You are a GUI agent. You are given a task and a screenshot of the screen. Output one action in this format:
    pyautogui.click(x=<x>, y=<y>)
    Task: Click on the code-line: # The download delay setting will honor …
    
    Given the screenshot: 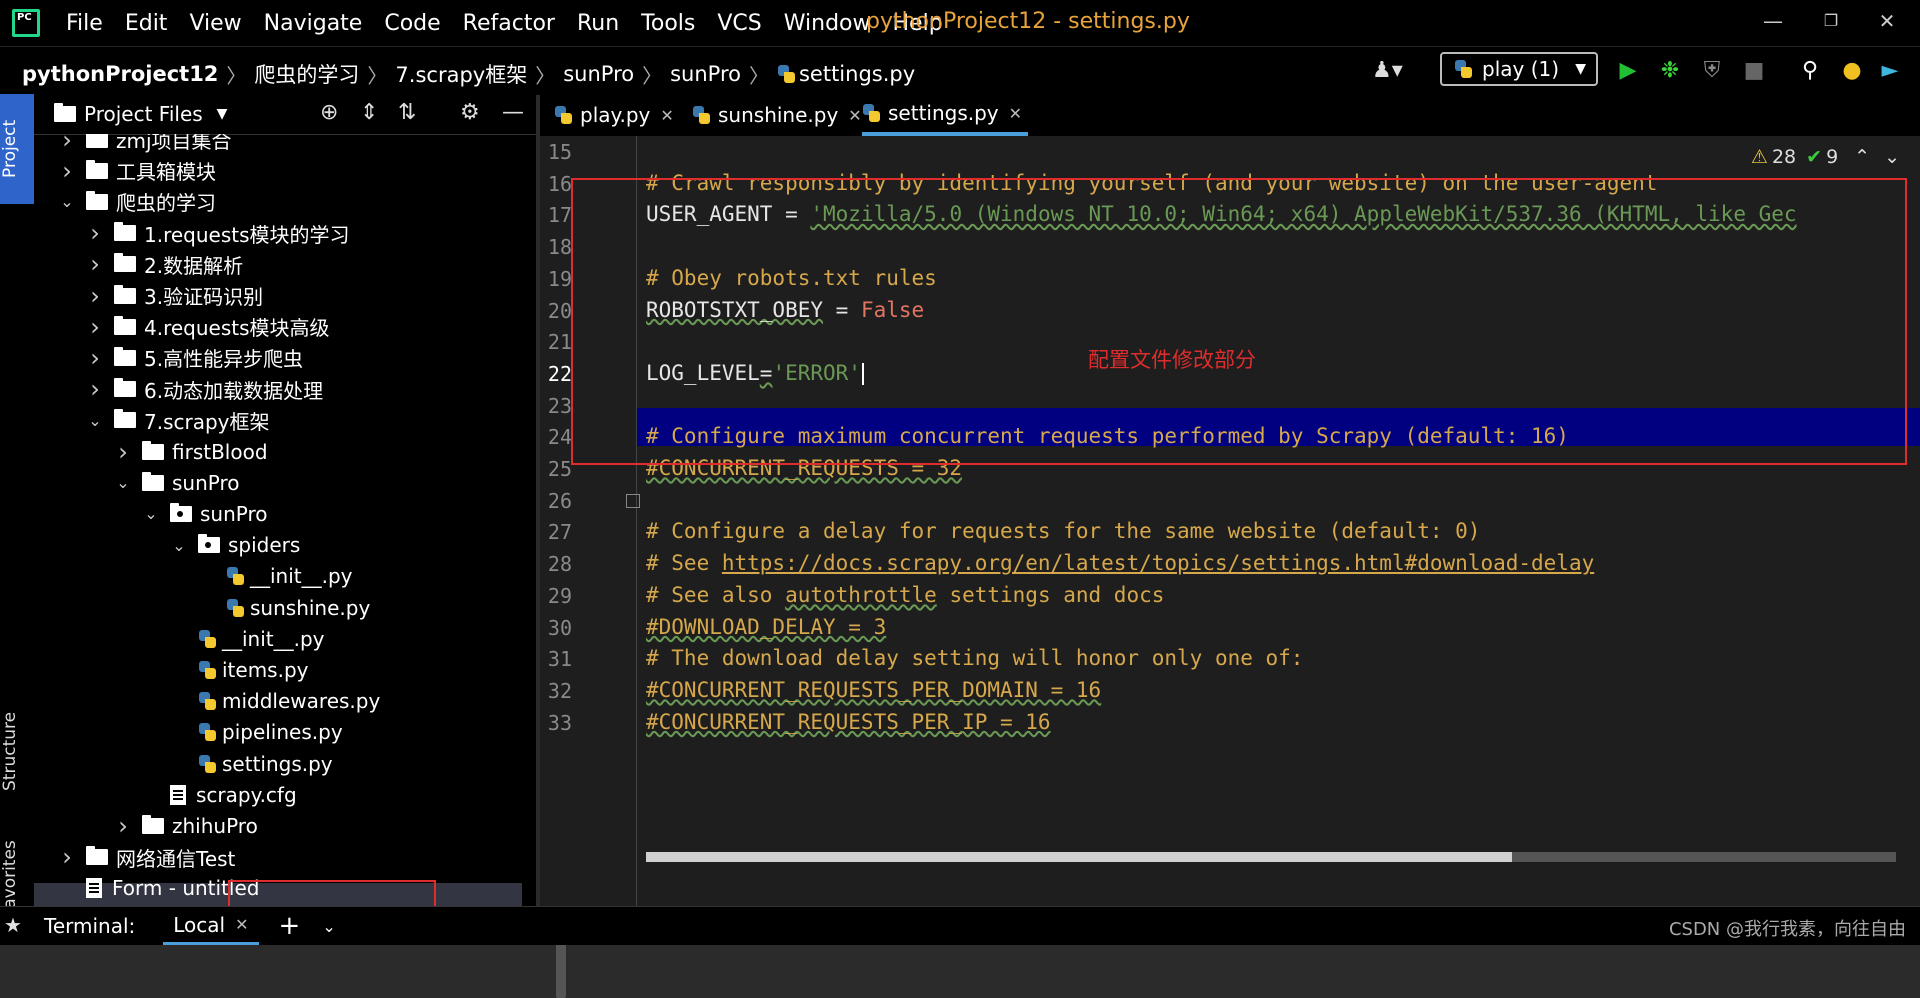 What is the action you would take?
    pyautogui.click(x=974, y=658)
    